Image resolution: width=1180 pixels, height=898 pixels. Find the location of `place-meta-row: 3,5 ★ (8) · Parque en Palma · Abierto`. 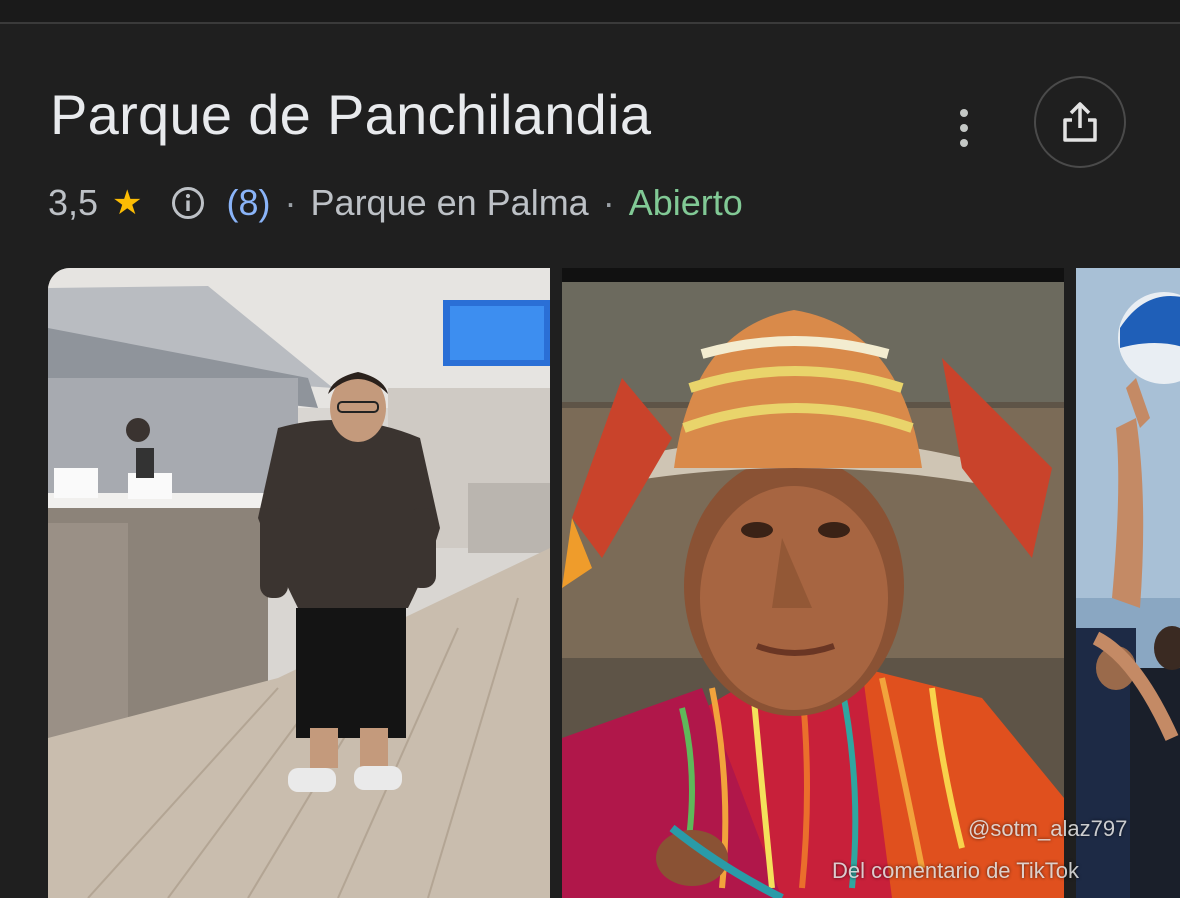

place-meta-row: 3,5 ★ (8) · Parque en Palma · Abierto is located at coordinates (395, 203).